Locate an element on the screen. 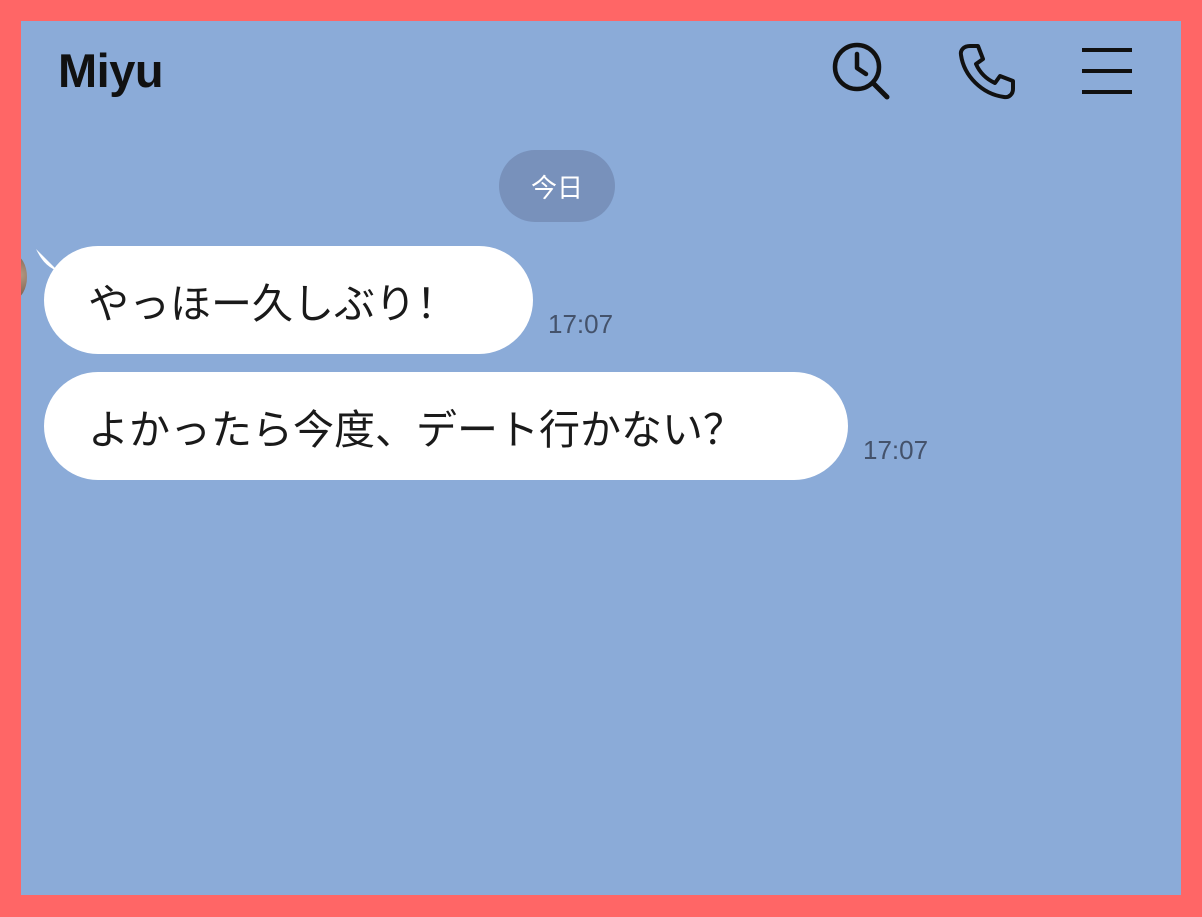 Image resolution: width=1202 pixels, height=917 pixels. call-button is located at coordinates (986, 71).